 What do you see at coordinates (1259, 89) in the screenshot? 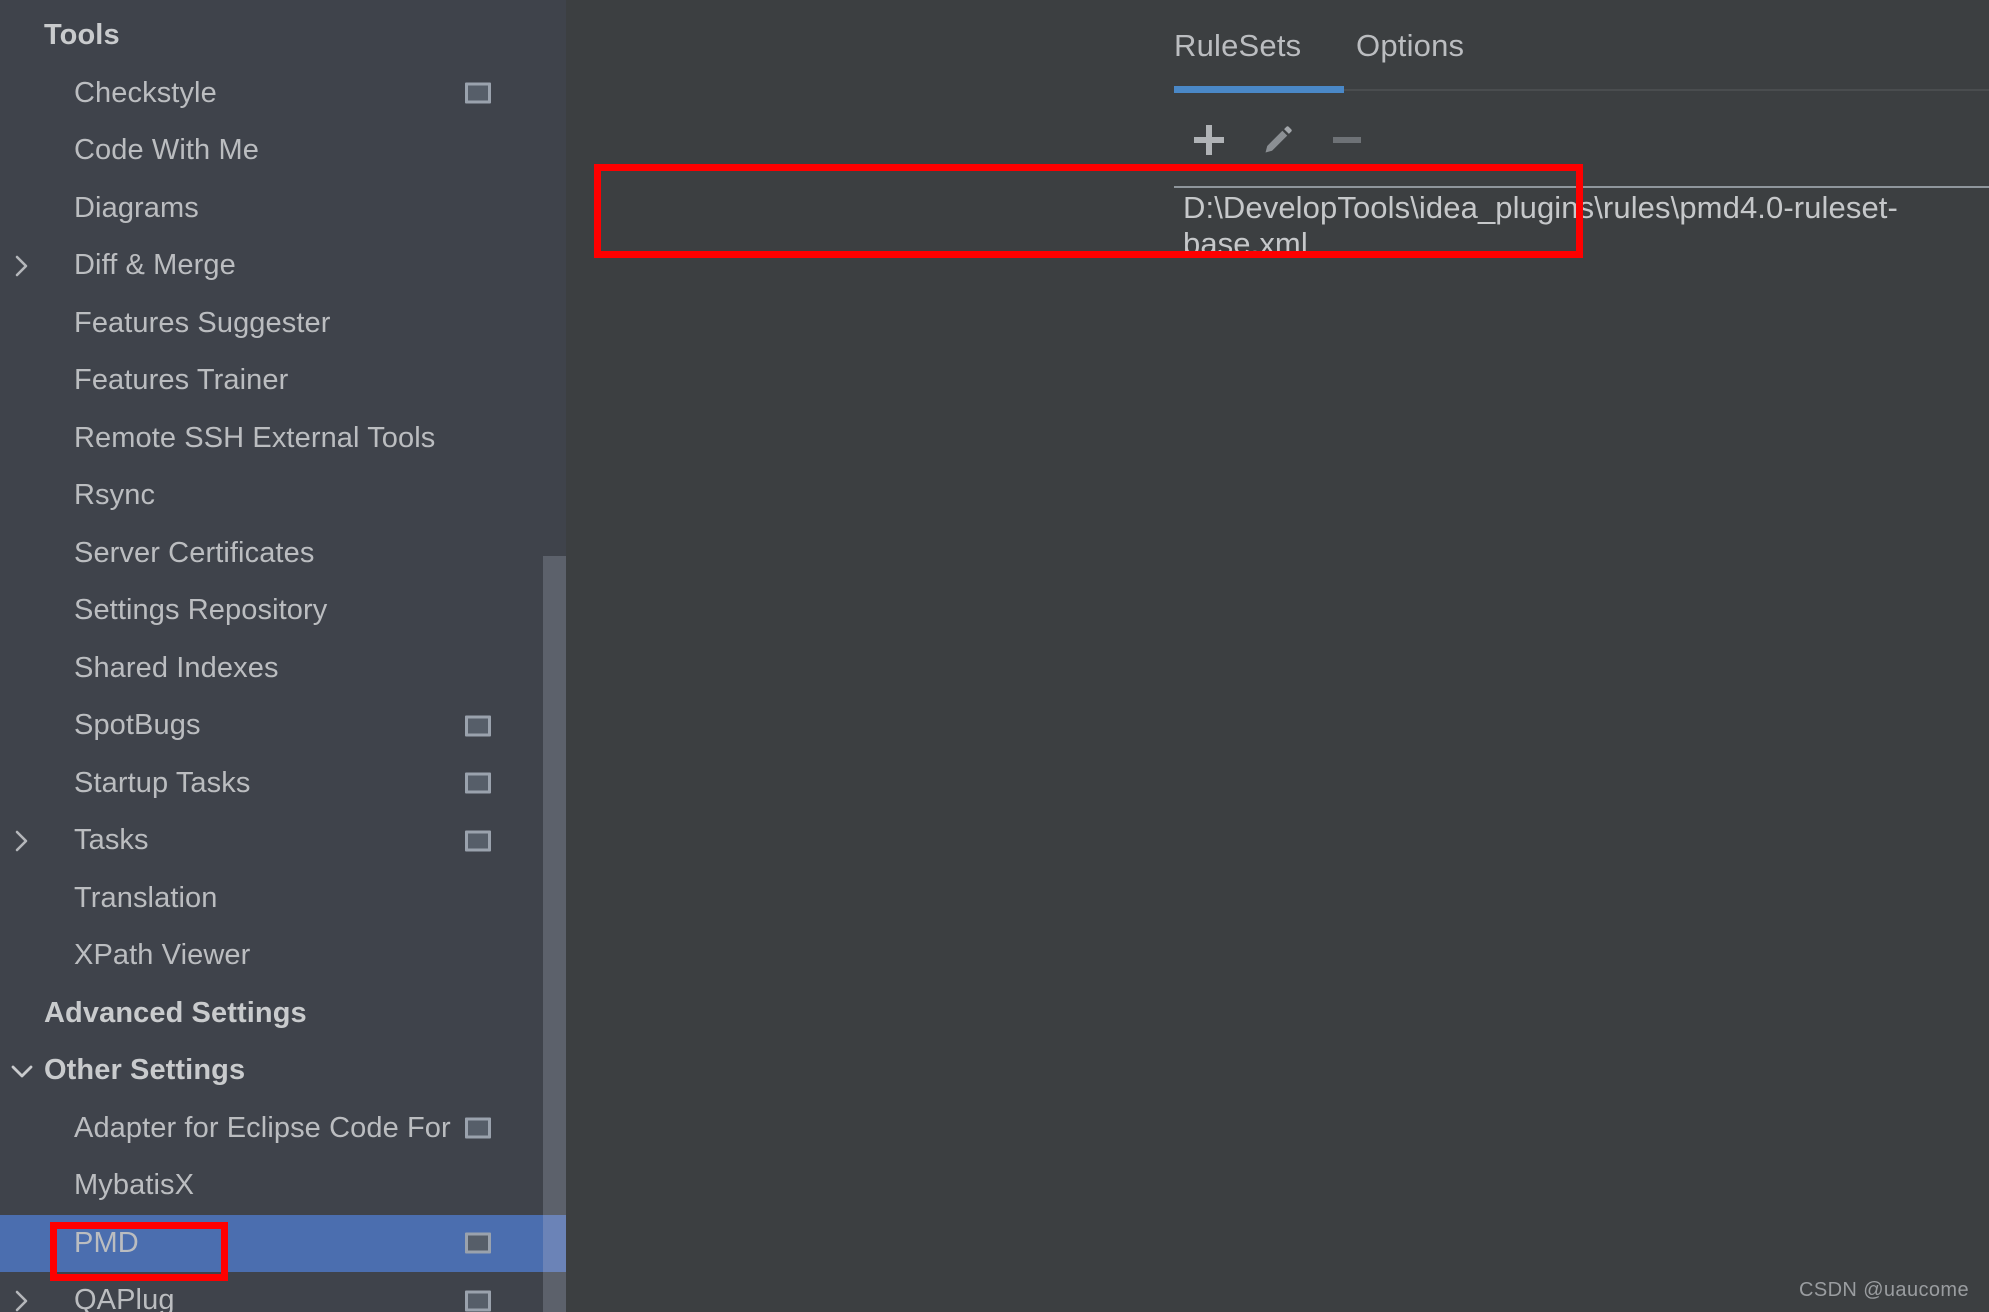
I see `tab-active-indicator` at bounding box center [1259, 89].